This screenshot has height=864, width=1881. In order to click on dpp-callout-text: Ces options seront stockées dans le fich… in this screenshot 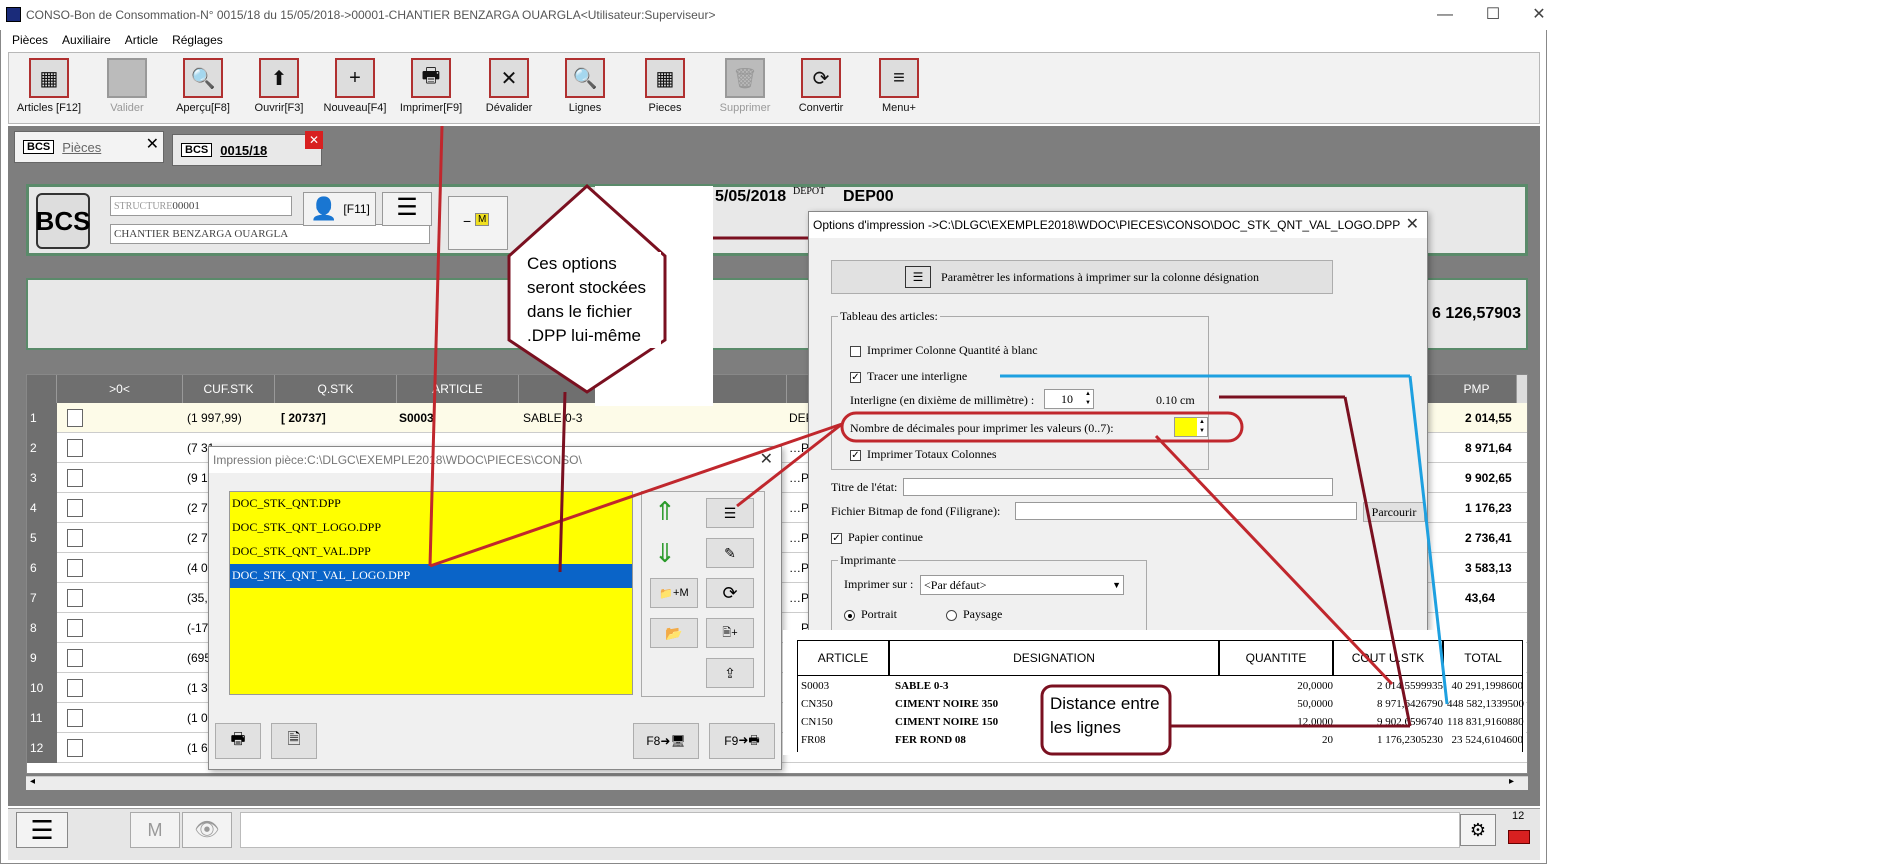, I will do `click(594, 300)`.